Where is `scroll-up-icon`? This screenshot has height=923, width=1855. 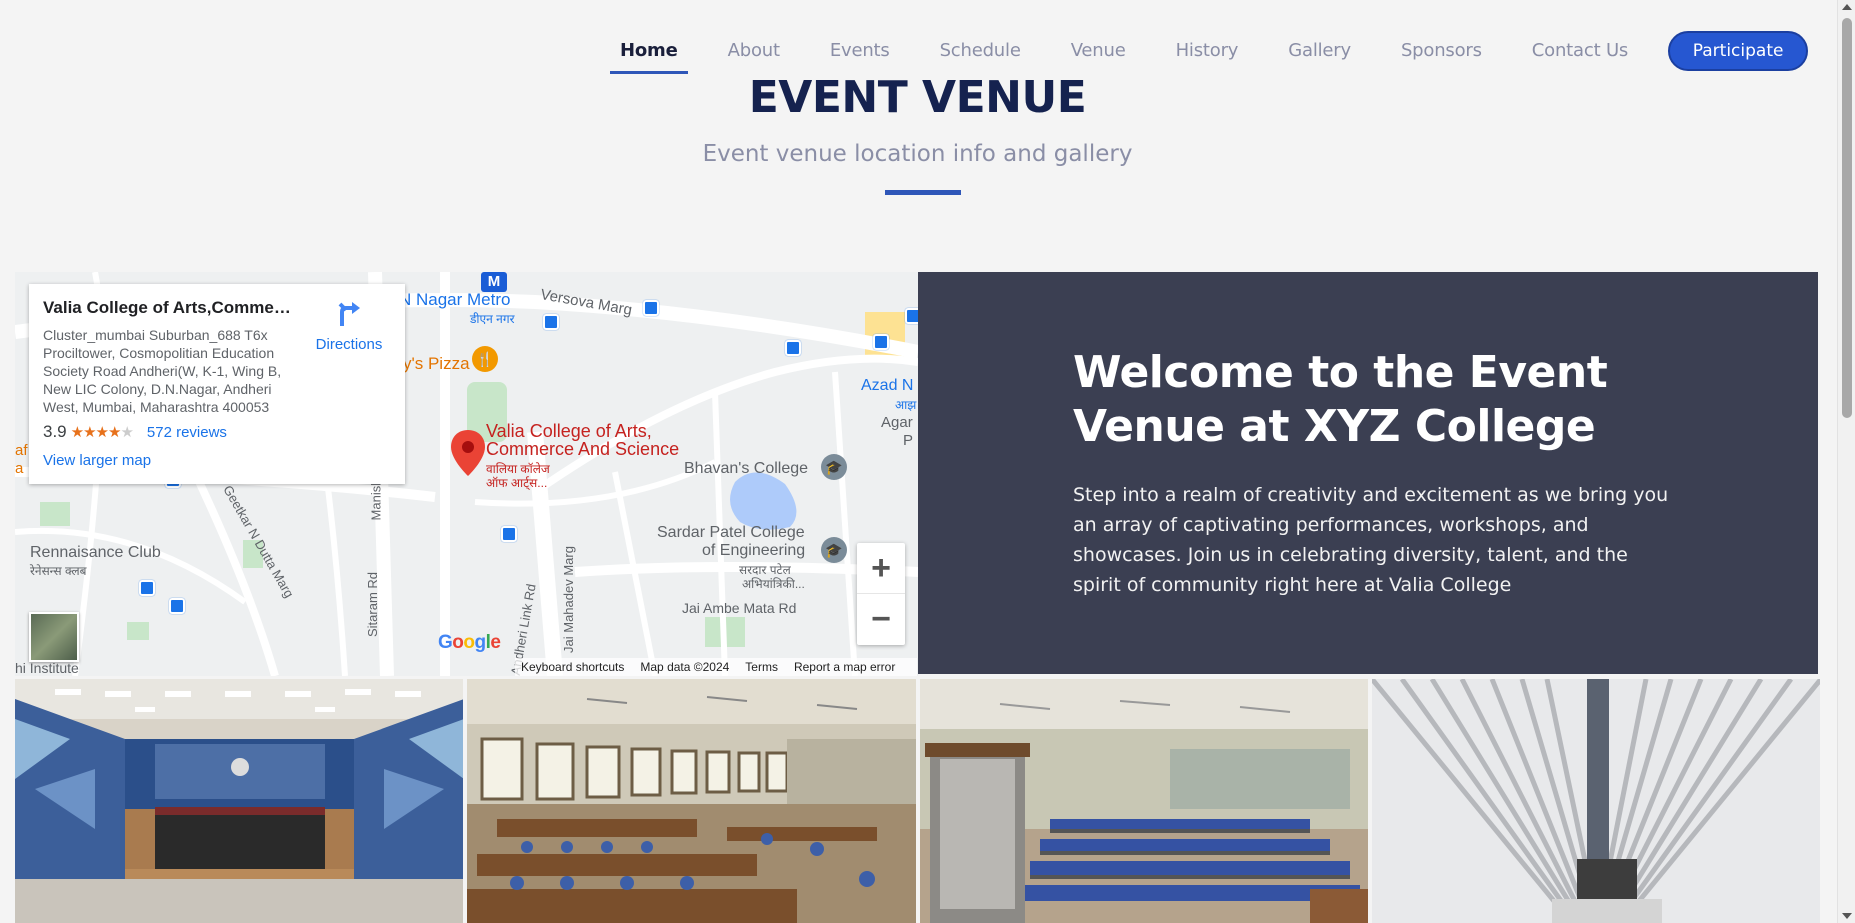 scroll-up-icon is located at coordinates (1847, 7).